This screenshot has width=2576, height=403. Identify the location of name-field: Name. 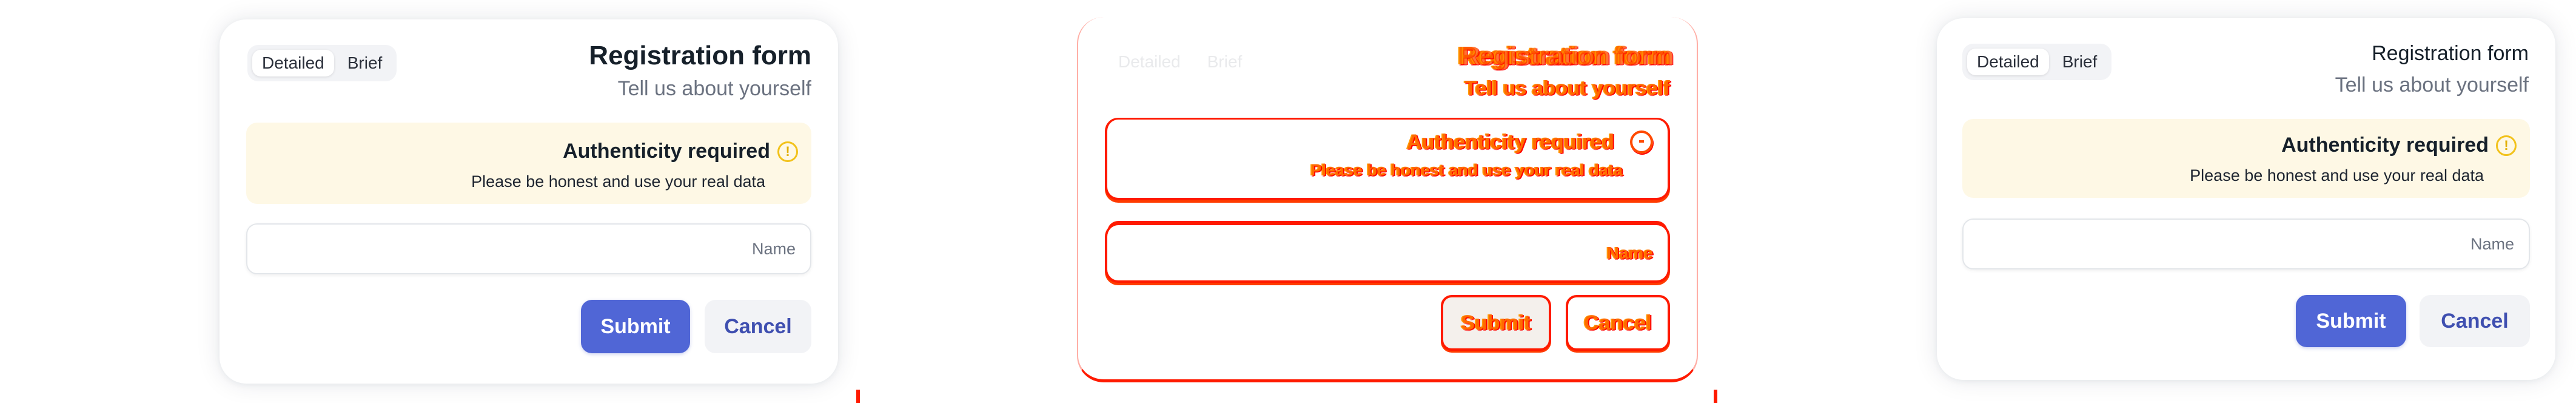
(1387, 253).